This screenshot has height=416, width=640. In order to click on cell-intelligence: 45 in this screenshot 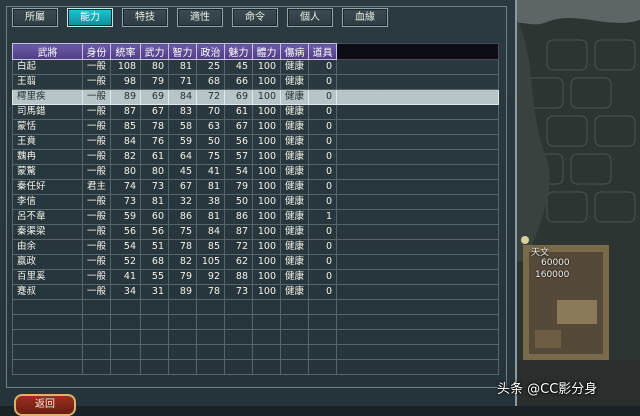, I will do `click(182, 172)`.